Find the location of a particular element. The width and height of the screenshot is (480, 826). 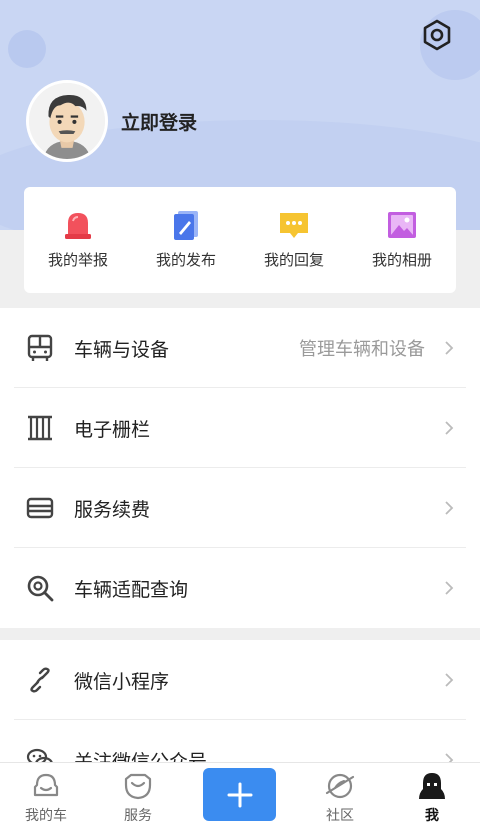

tab-label: 服务 is located at coordinates (138, 816).